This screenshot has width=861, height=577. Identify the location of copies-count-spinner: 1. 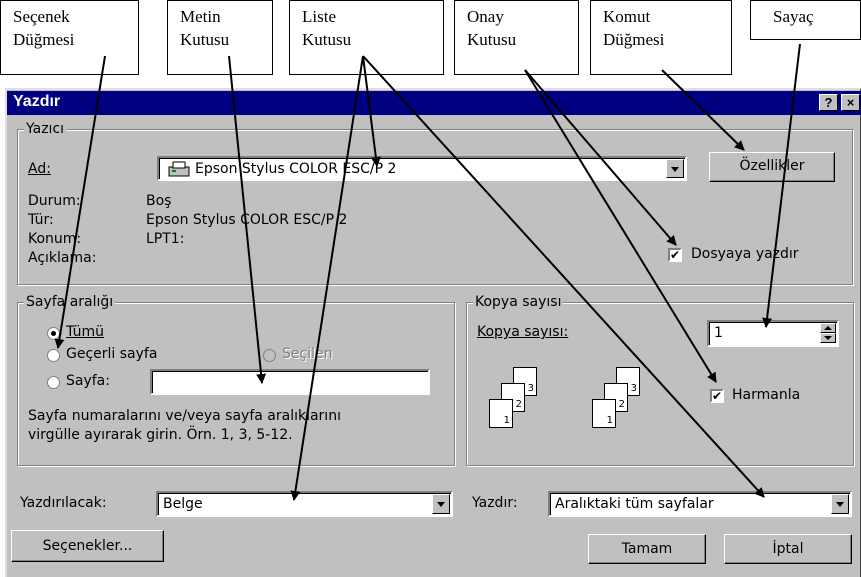
(773, 333).